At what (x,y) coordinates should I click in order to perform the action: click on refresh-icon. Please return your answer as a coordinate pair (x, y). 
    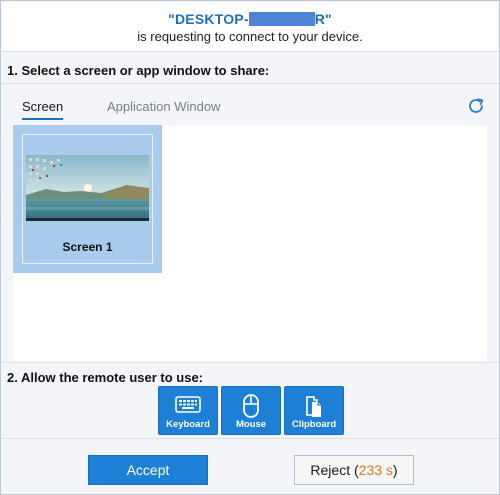
    Looking at the image, I should click on (476, 106).